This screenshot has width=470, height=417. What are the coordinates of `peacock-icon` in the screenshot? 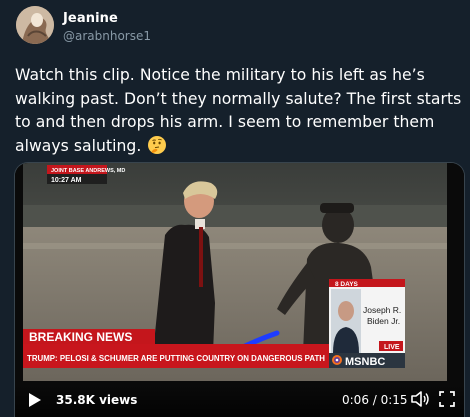 It's located at (337, 360).